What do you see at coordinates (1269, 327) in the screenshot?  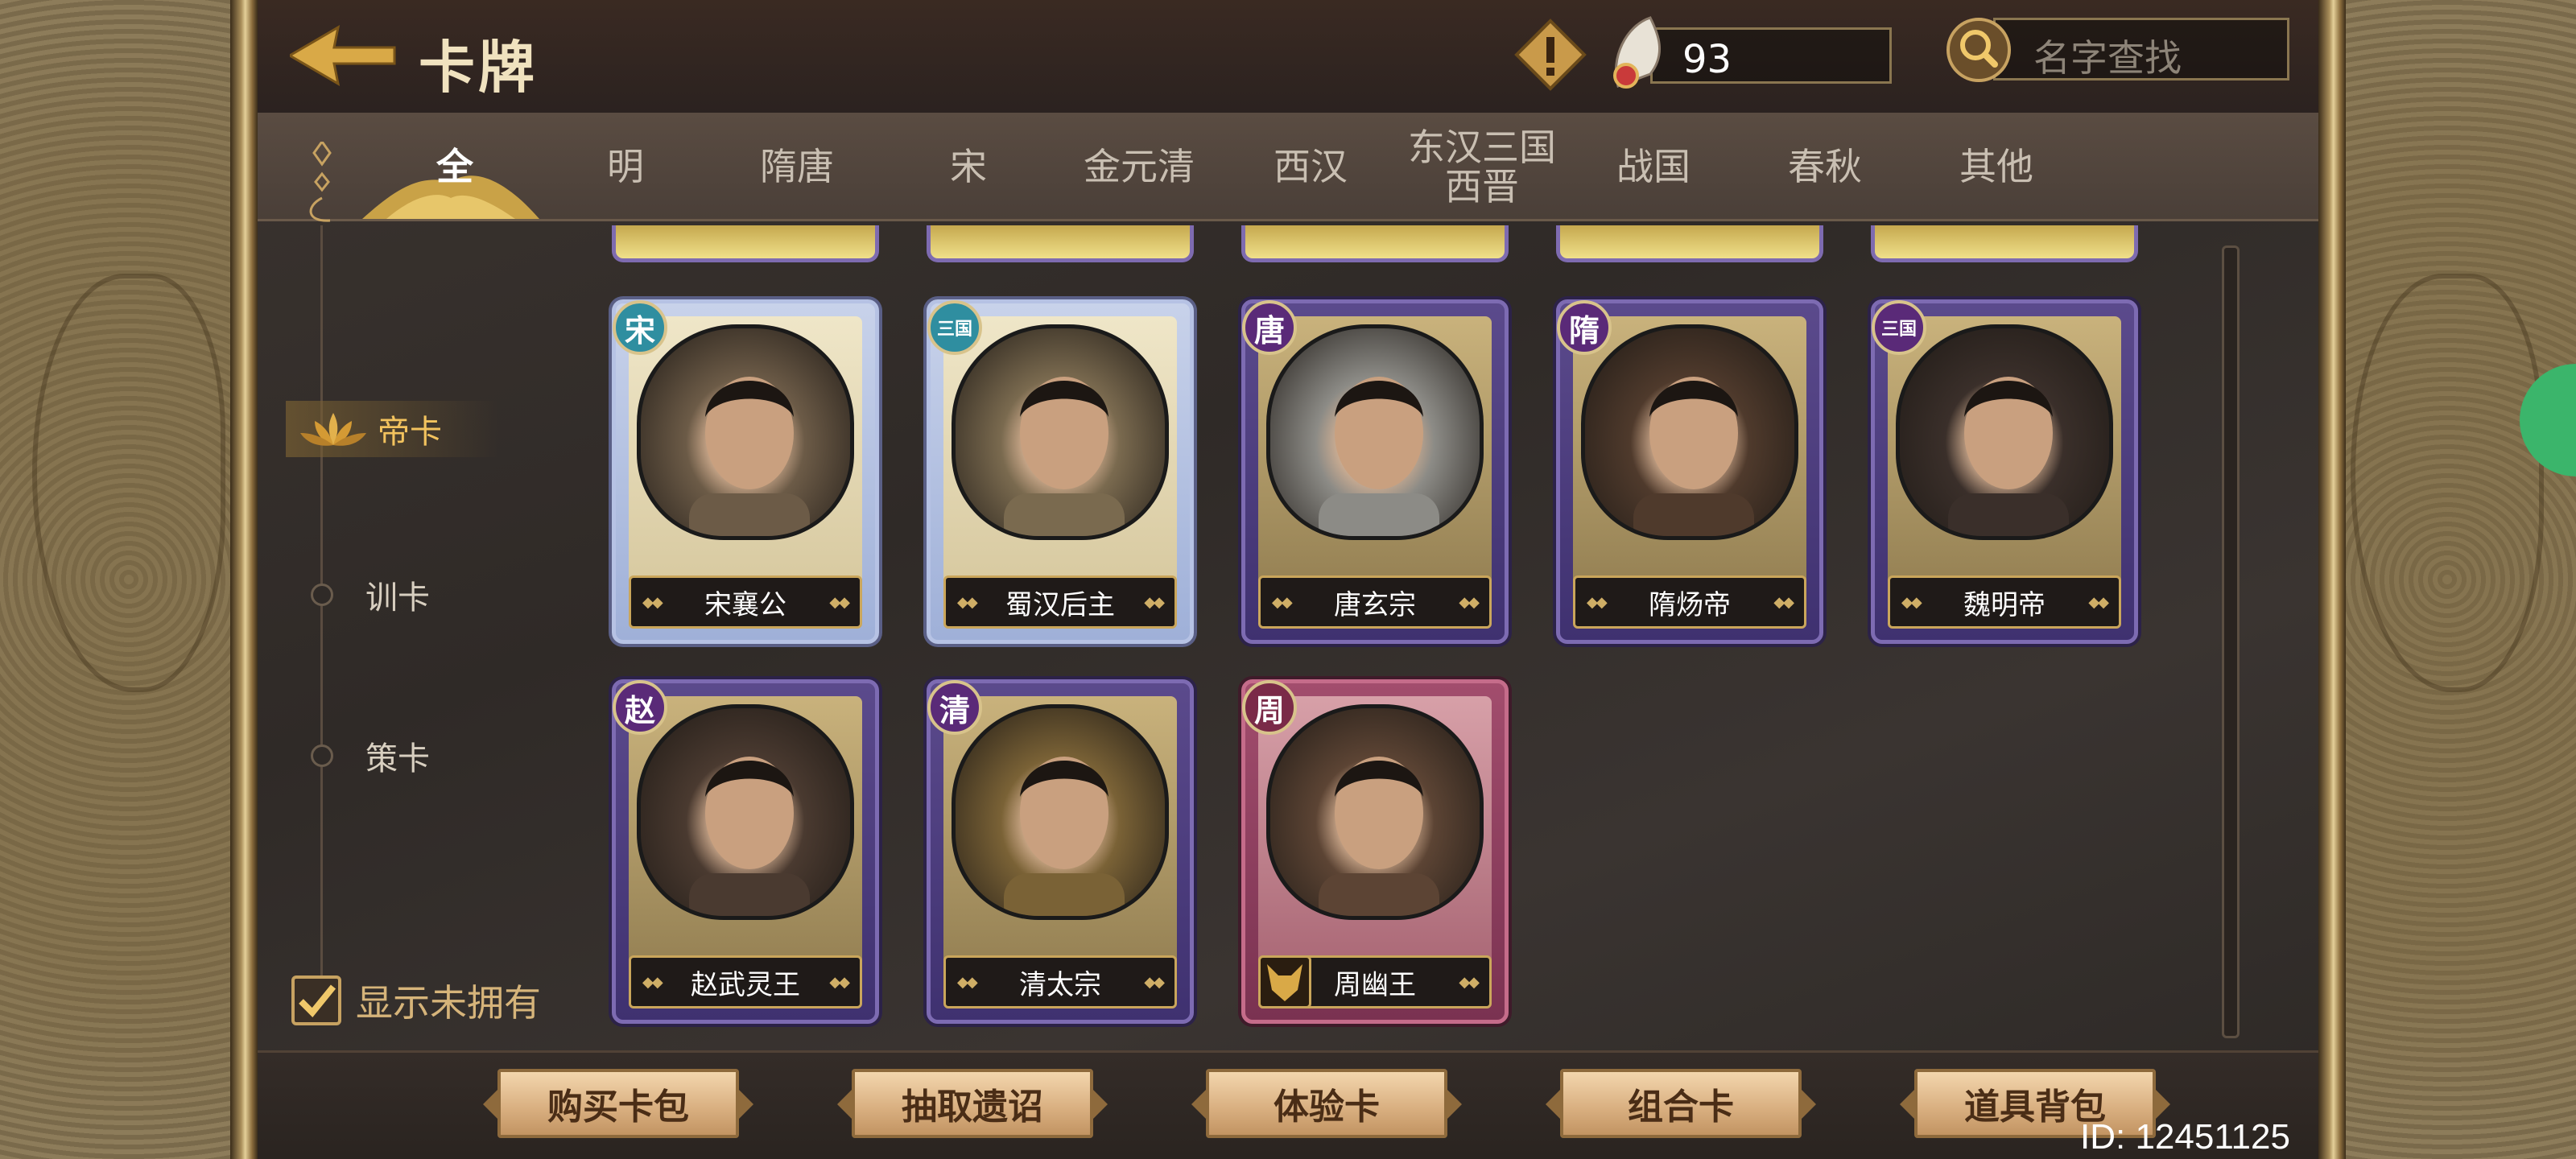 I see `era-badge: 唐` at bounding box center [1269, 327].